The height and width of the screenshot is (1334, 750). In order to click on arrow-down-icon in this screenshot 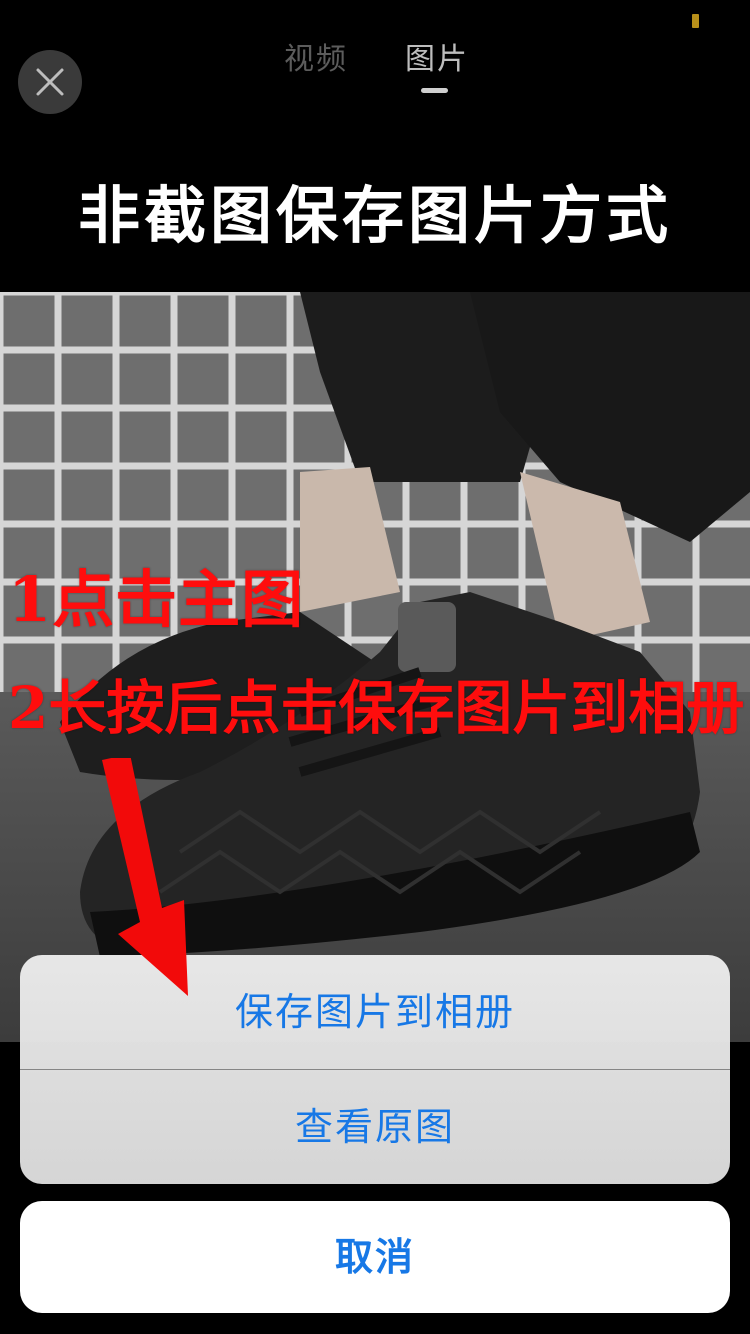, I will do `click(145, 877)`.